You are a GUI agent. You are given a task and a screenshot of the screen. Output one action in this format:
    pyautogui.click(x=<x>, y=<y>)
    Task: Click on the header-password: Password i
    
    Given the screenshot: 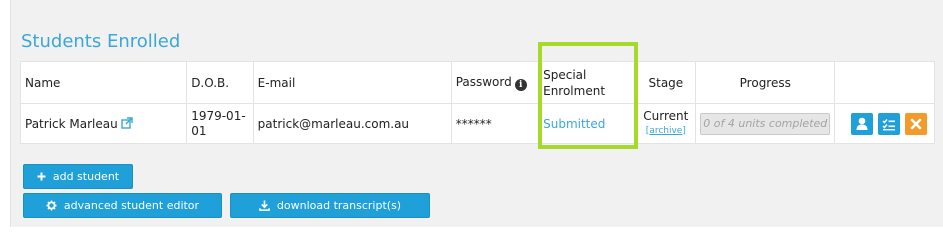 What is the action you would take?
    pyautogui.click(x=495, y=82)
    